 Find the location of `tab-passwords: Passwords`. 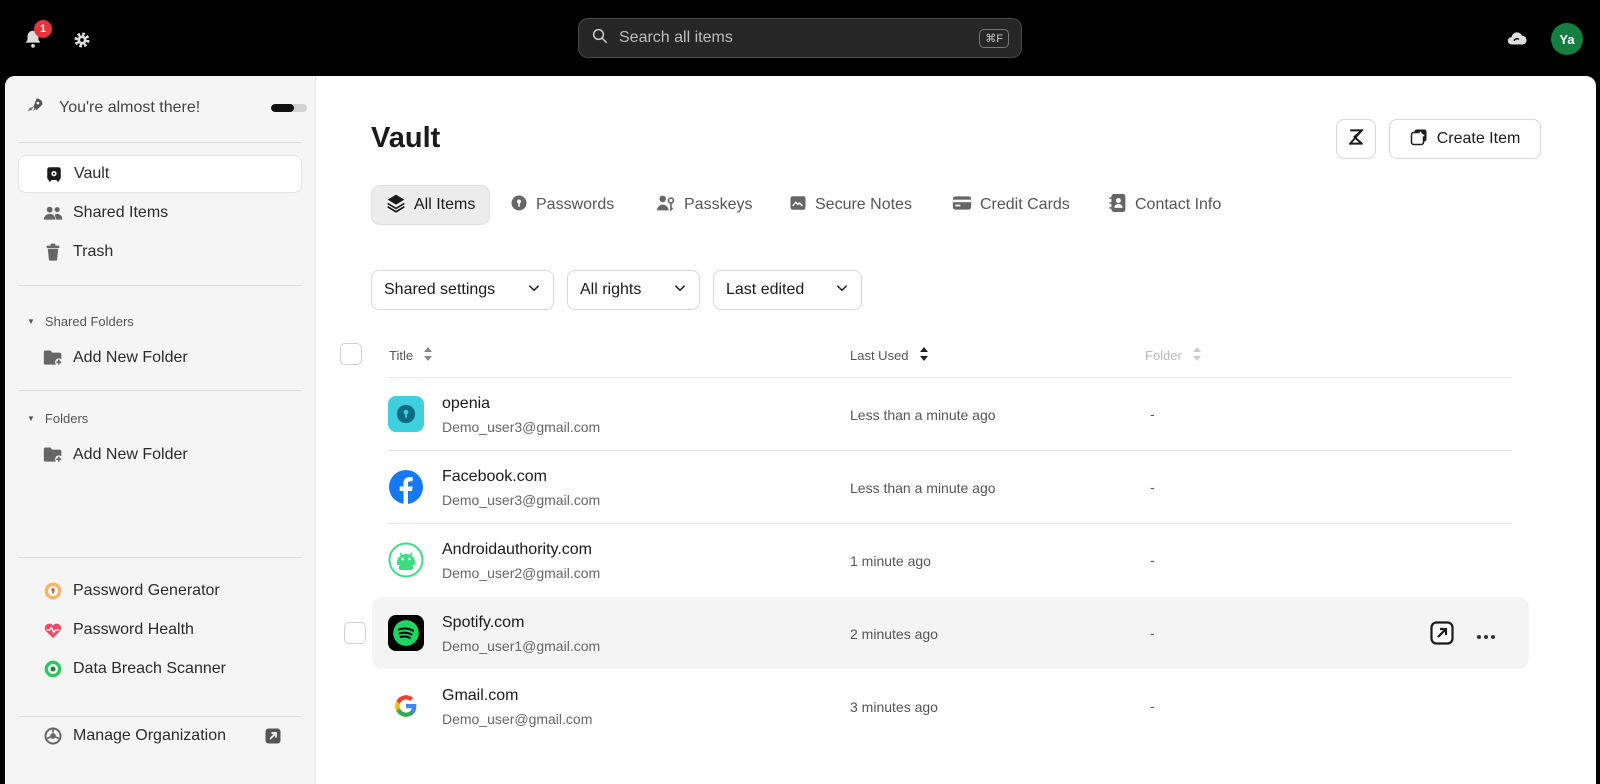

tab-passwords: Passwords is located at coordinates (562, 205).